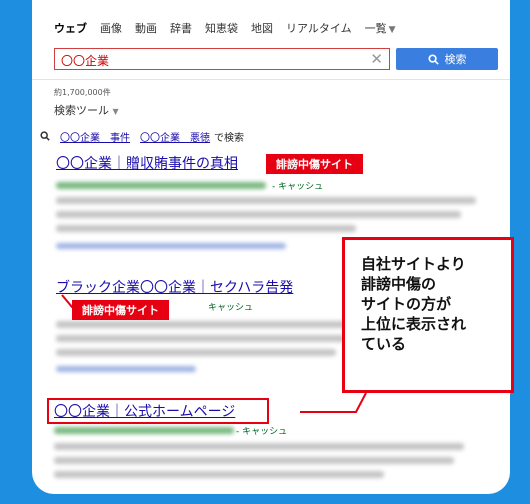  I want to click on defamation-site-tag-2: 誹謗中傷サイト, so click(120, 310).